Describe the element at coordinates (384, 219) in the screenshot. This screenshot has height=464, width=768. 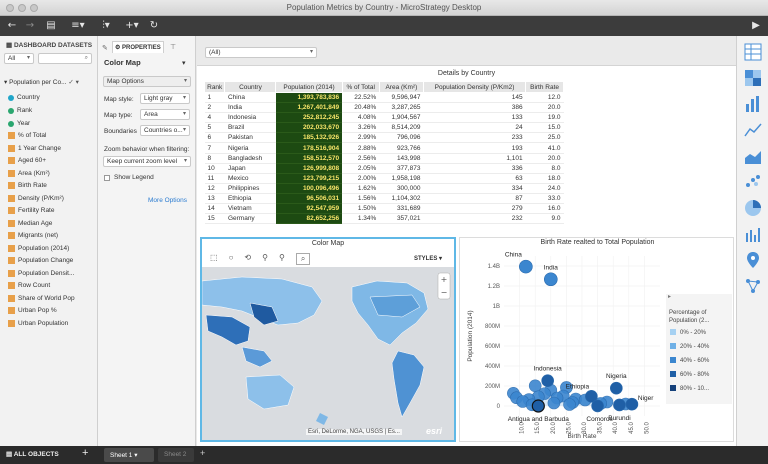
I see `table-row: 15 Germany 82,652,256 1.34% 357,021 232 9.0` at that location.